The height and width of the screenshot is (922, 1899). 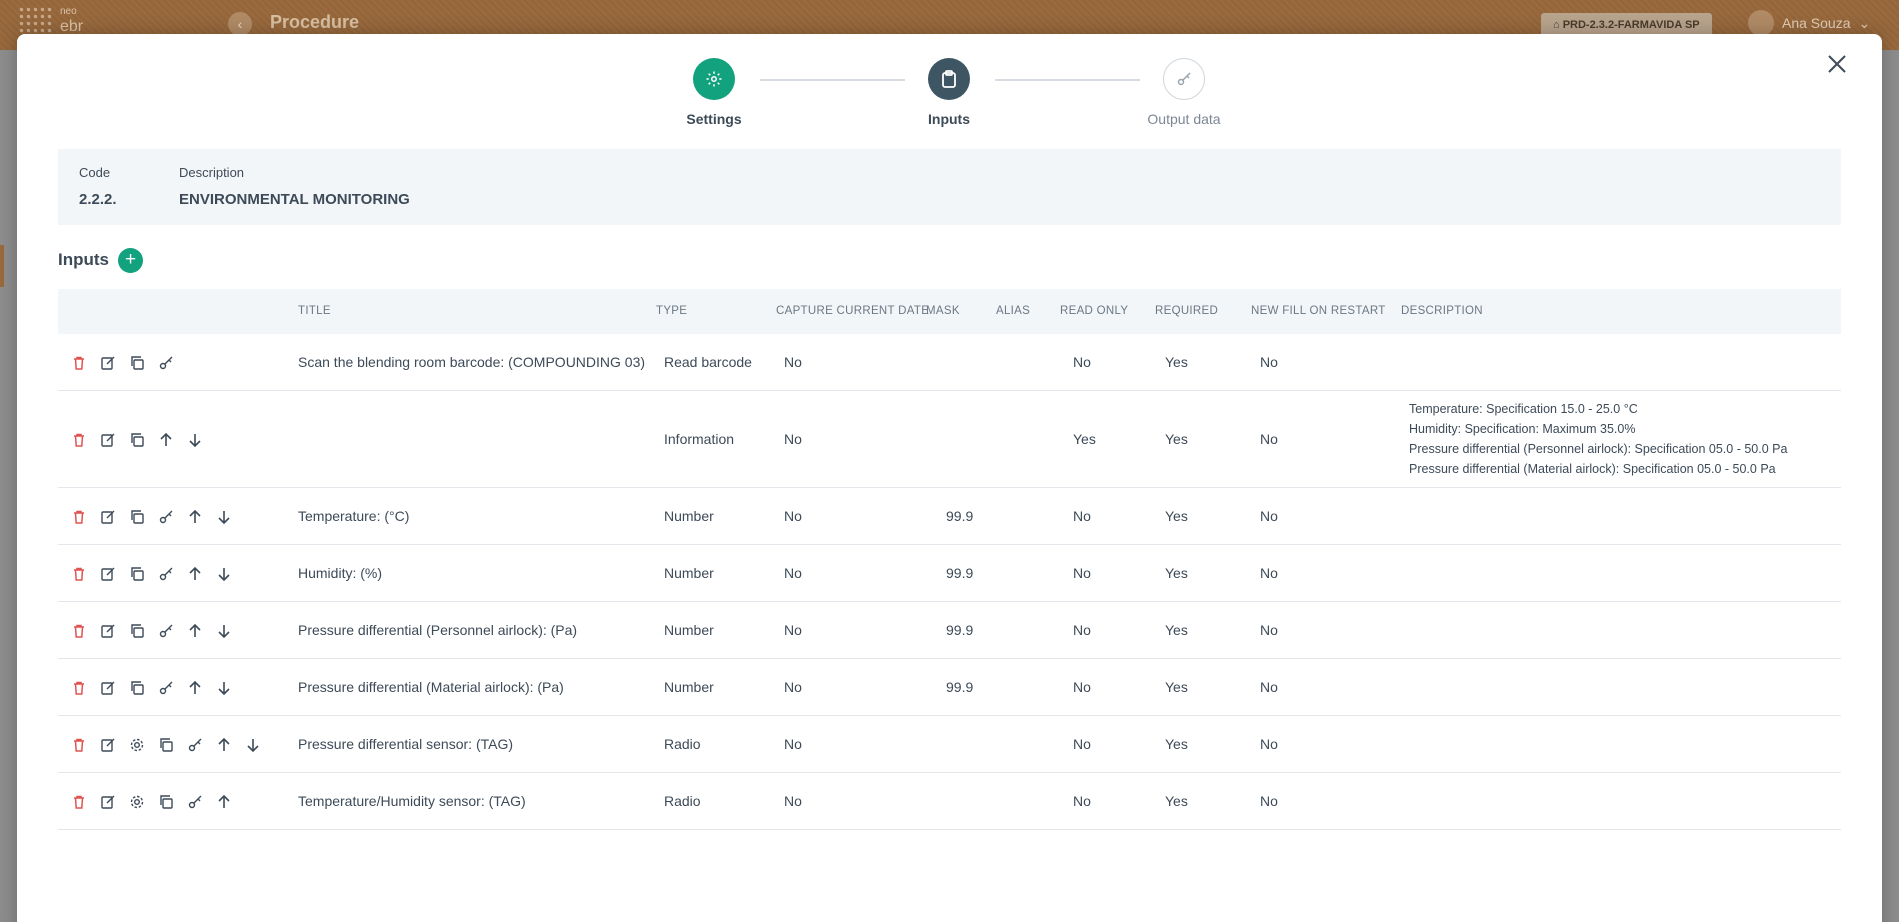 What do you see at coordinates (1094, 311) in the screenshot?
I see `column-header-read-only: READ ONLY` at bounding box center [1094, 311].